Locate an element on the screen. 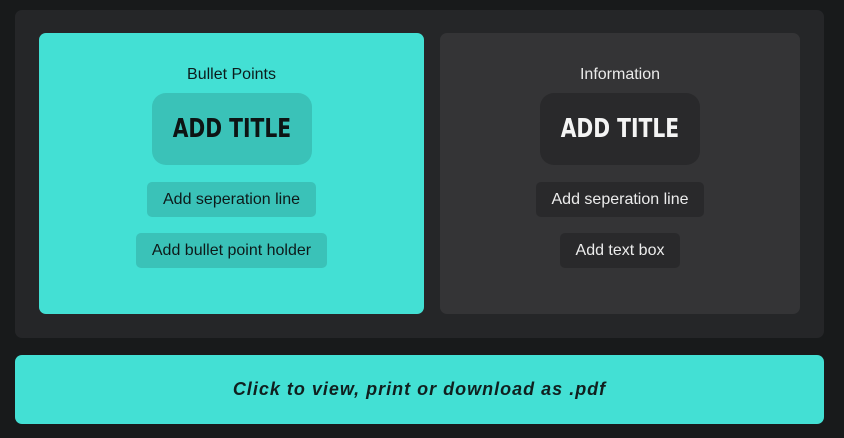 This screenshot has width=844, height=438. add-bullet-point-holder-button: Add bullet point holder is located at coordinates (231, 250).